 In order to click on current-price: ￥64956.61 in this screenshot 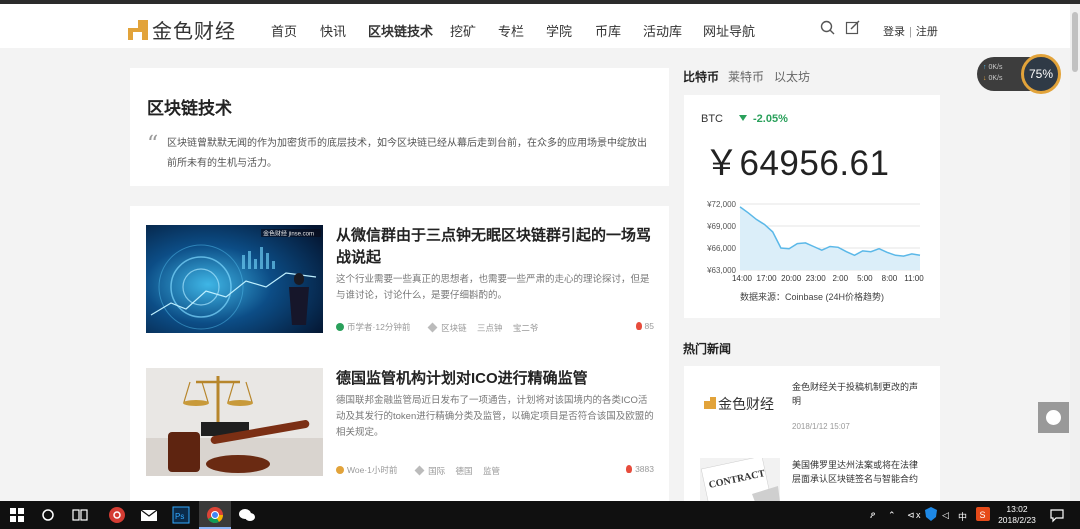, I will do `click(797, 163)`.